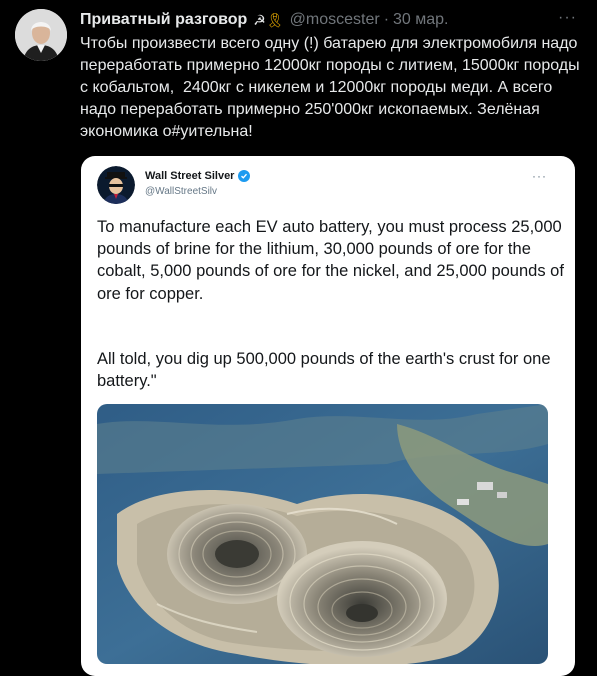 Image resolution: width=597 pixels, height=676 pixels. Describe the element at coordinates (163, 20) in the screenshot. I see `author-name: Приватный разговор` at that location.